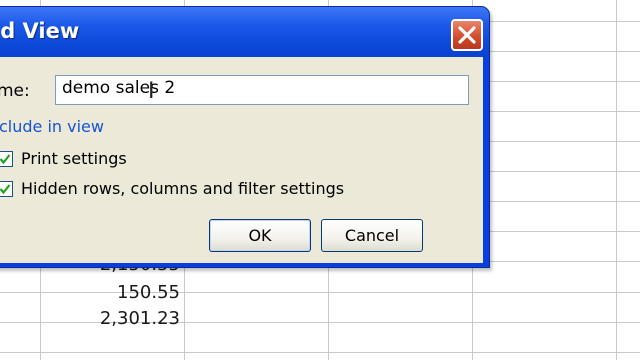  I want to click on cell-value: 2,301.23, so click(113, 318).